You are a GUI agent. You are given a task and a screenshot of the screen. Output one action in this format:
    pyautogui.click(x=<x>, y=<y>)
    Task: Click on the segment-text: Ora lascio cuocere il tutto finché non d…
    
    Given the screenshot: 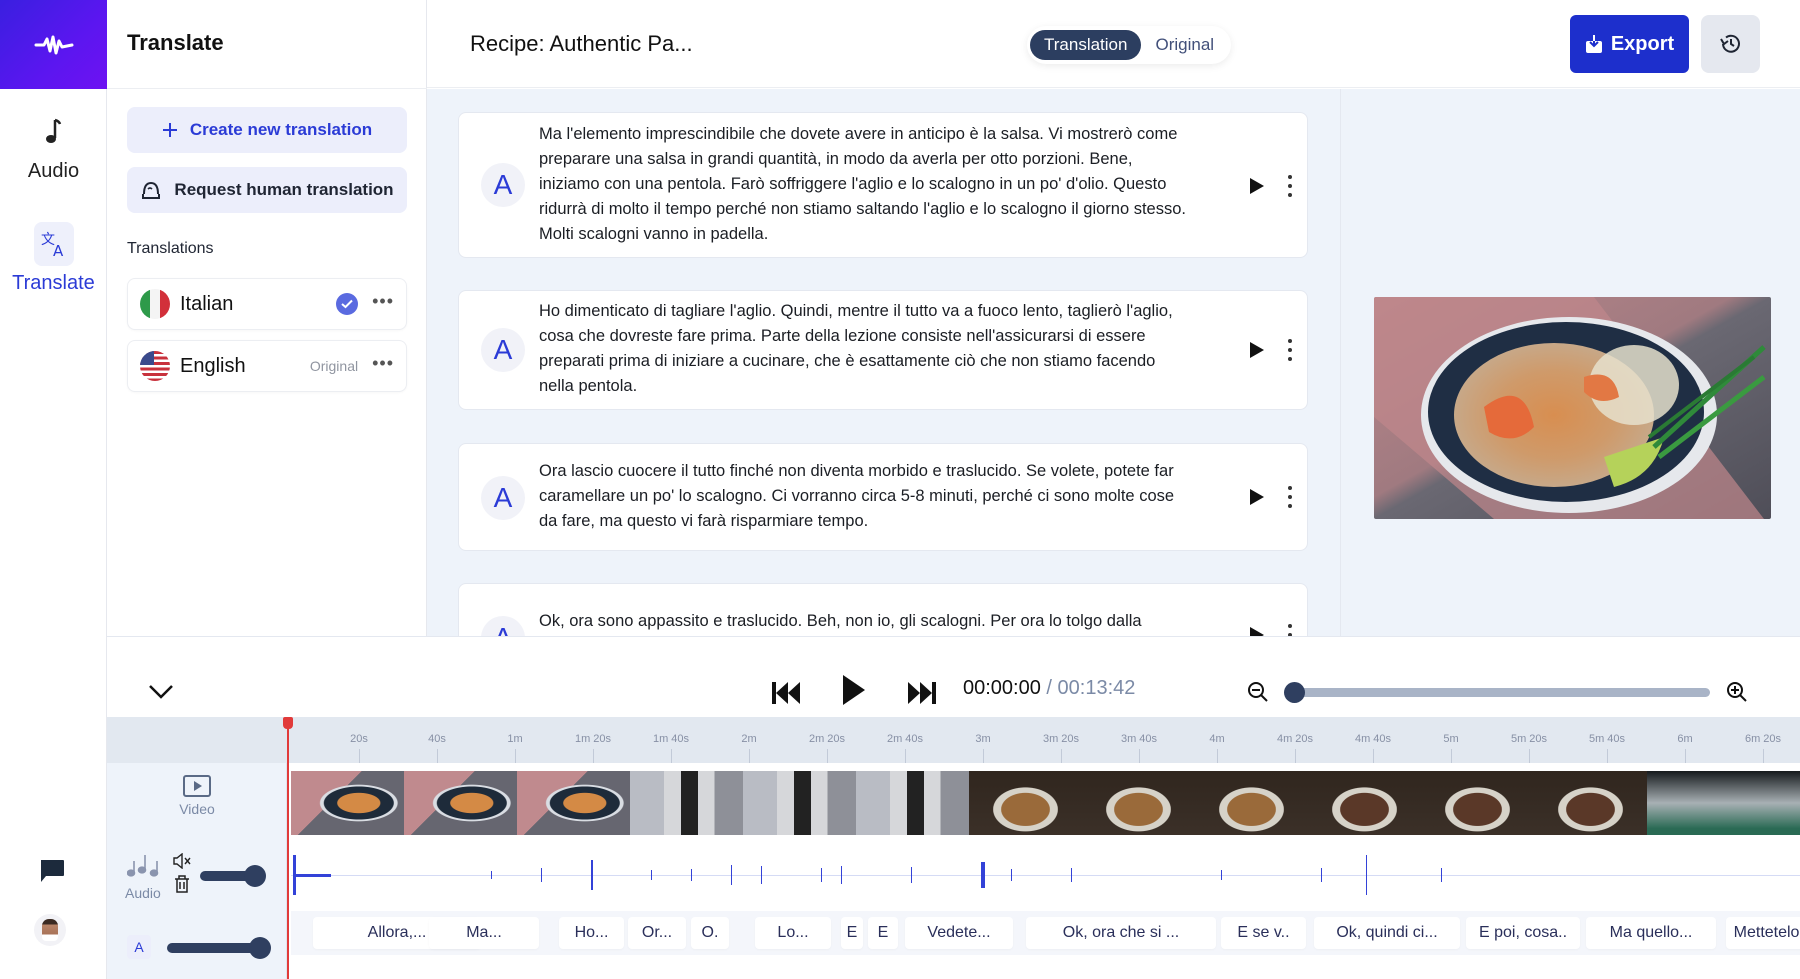 What is the action you would take?
    pyautogui.click(x=864, y=496)
    